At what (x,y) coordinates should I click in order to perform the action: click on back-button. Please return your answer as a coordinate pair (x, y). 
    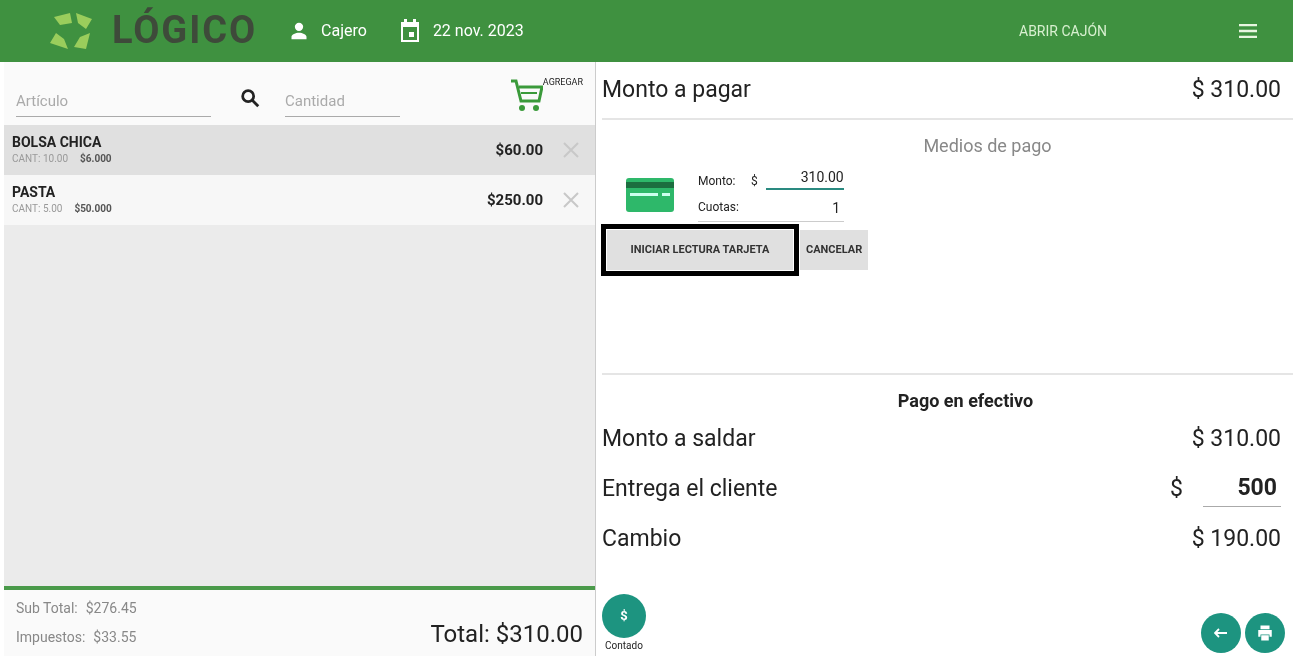
    Looking at the image, I should click on (1221, 633).